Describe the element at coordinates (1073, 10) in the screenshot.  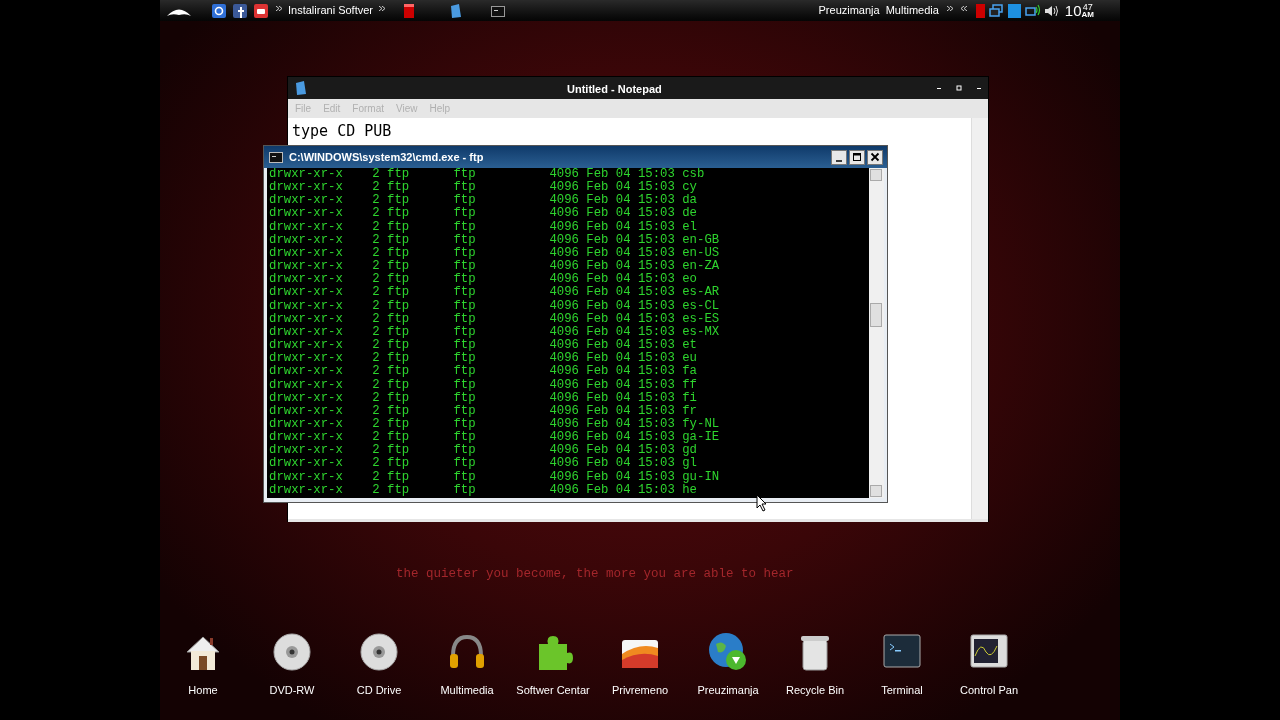
I see `clock-hour: 10` at that location.